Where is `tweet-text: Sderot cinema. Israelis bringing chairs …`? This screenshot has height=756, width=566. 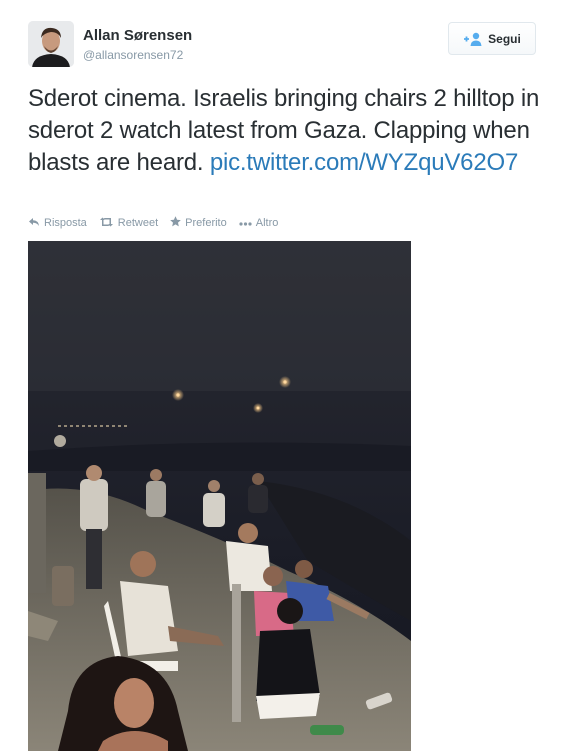
tweet-text: Sderot cinema. Israelis bringing chairs … is located at coordinates (285, 131).